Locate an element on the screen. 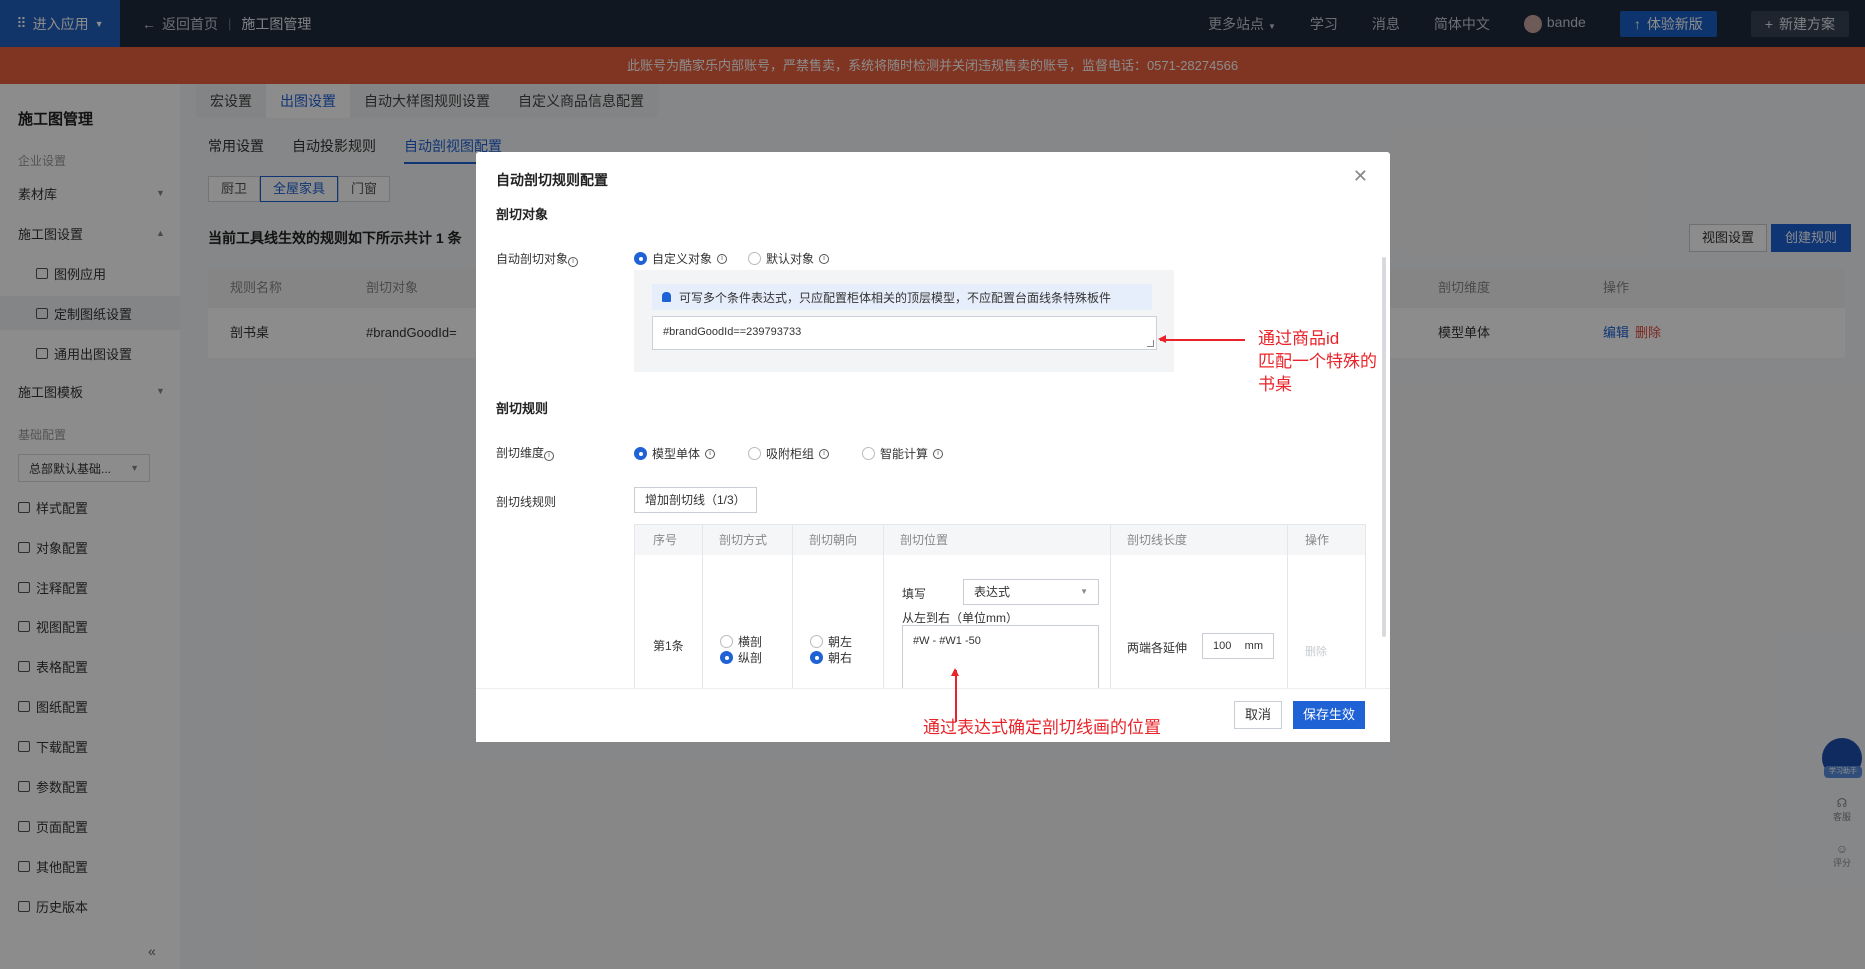 The width and height of the screenshot is (1865, 969). bell-icon is located at coordinates (666, 297).